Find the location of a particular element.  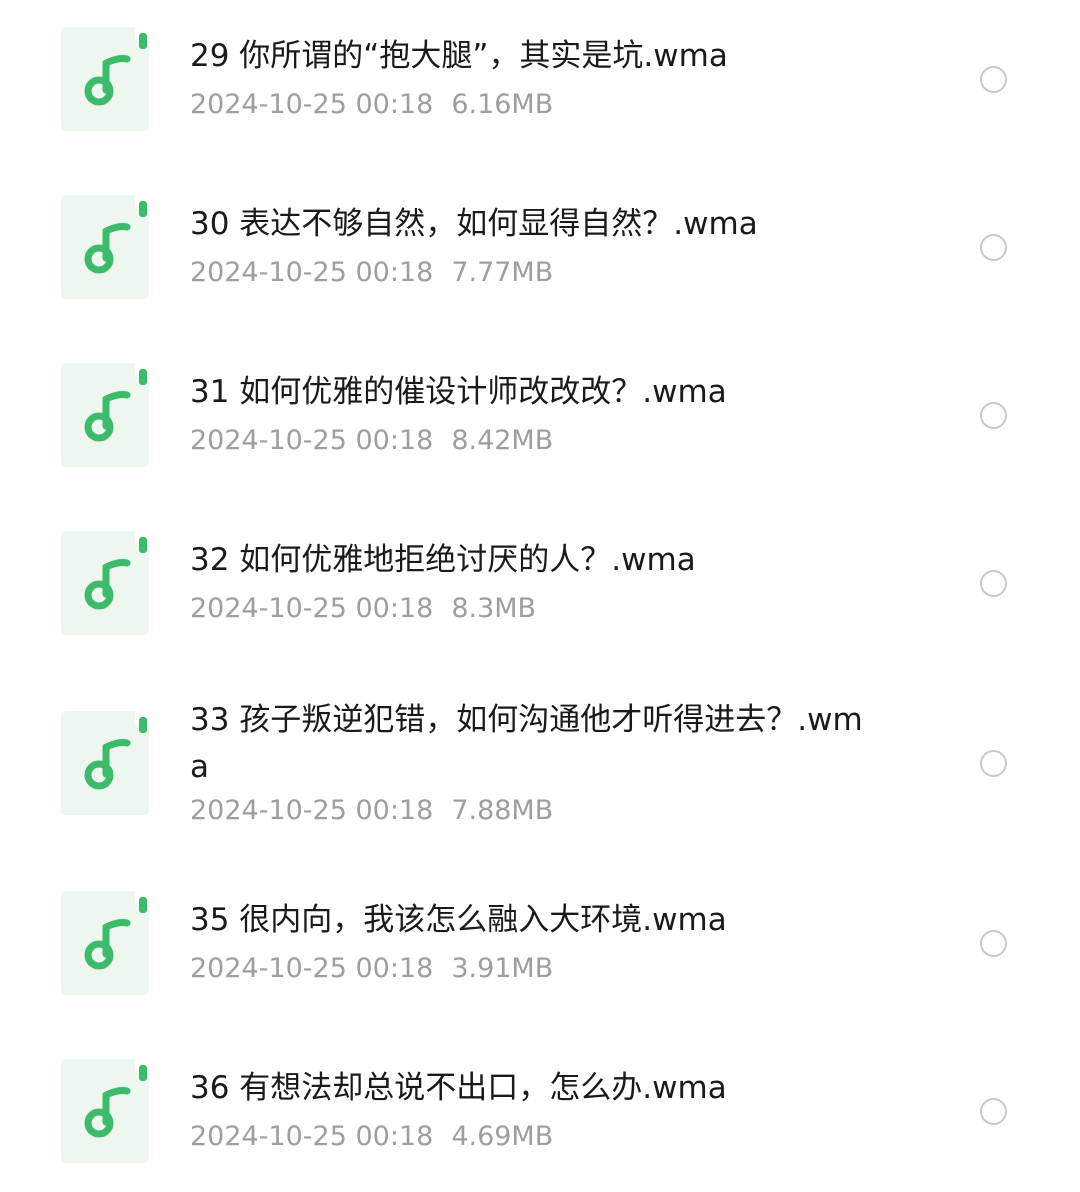

file-meta: 2024-10-25 00:18 6.16MB is located at coordinates (371, 105).